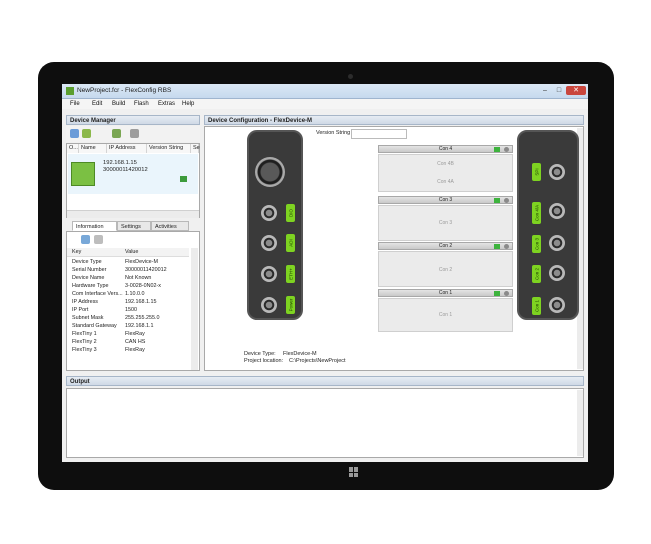  What do you see at coordinates (576, 90) in the screenshot?
I see `close-button: ✕` at bounding box center [576, 90].